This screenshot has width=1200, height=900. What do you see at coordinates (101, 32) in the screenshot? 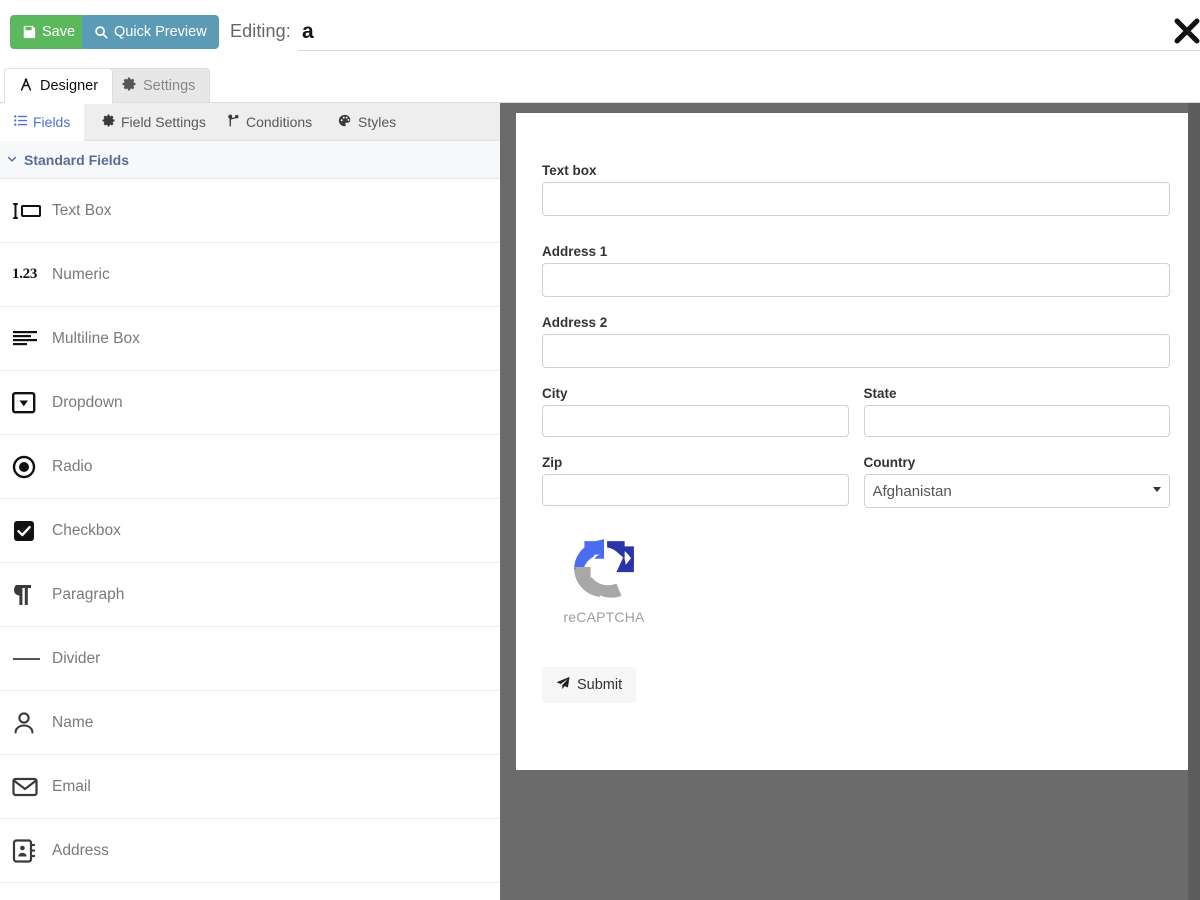
I see `magnifier-search-icon` at bounding box center [101, 32].